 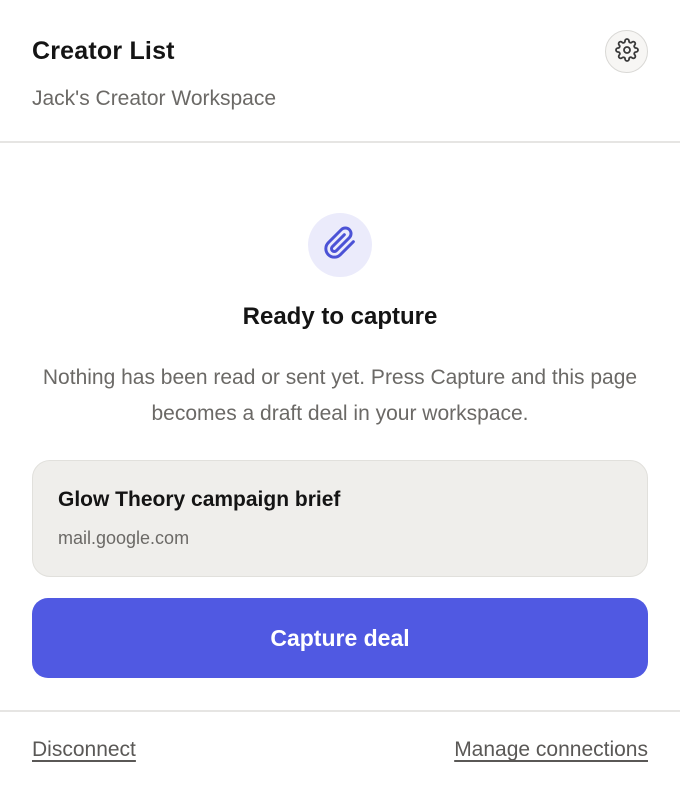 What do you see at coordinates (199, 499) in the screenshot?
I see `page-title: Glow Theory campaign brief` at bounding box center [199, 499].